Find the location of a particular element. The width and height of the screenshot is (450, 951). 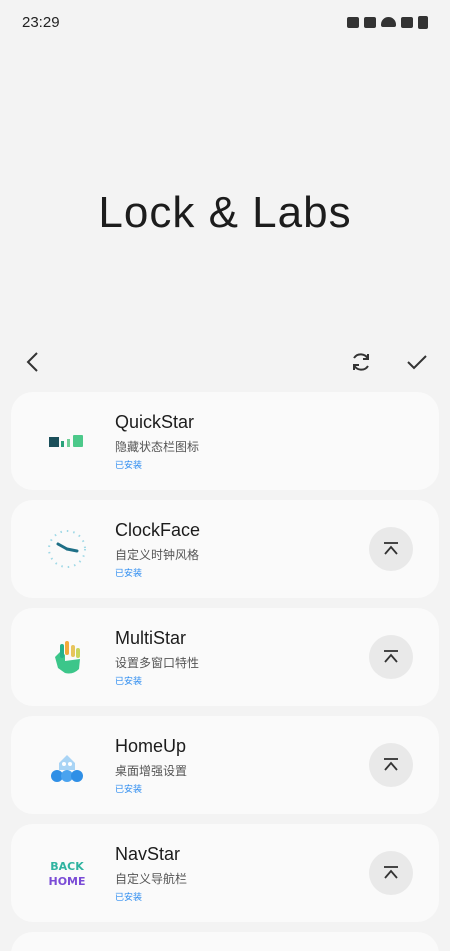

svg-text: HOME is located at coordinates (66, 881).